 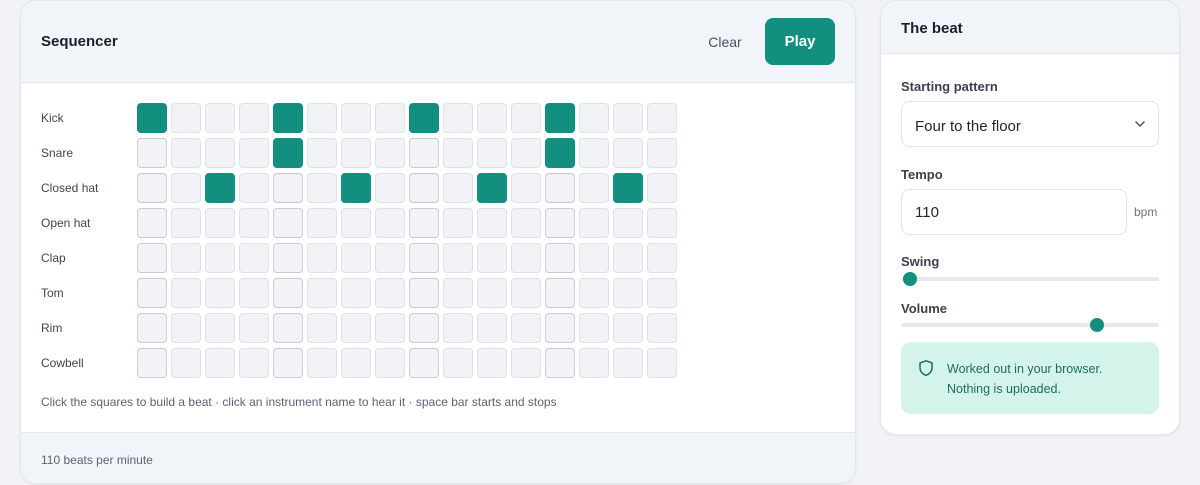 What do you see at coordinates (1030, 124) in the screenshot?
I see `pattern-select: Four to the floor` at bounding box center [1030, 124].